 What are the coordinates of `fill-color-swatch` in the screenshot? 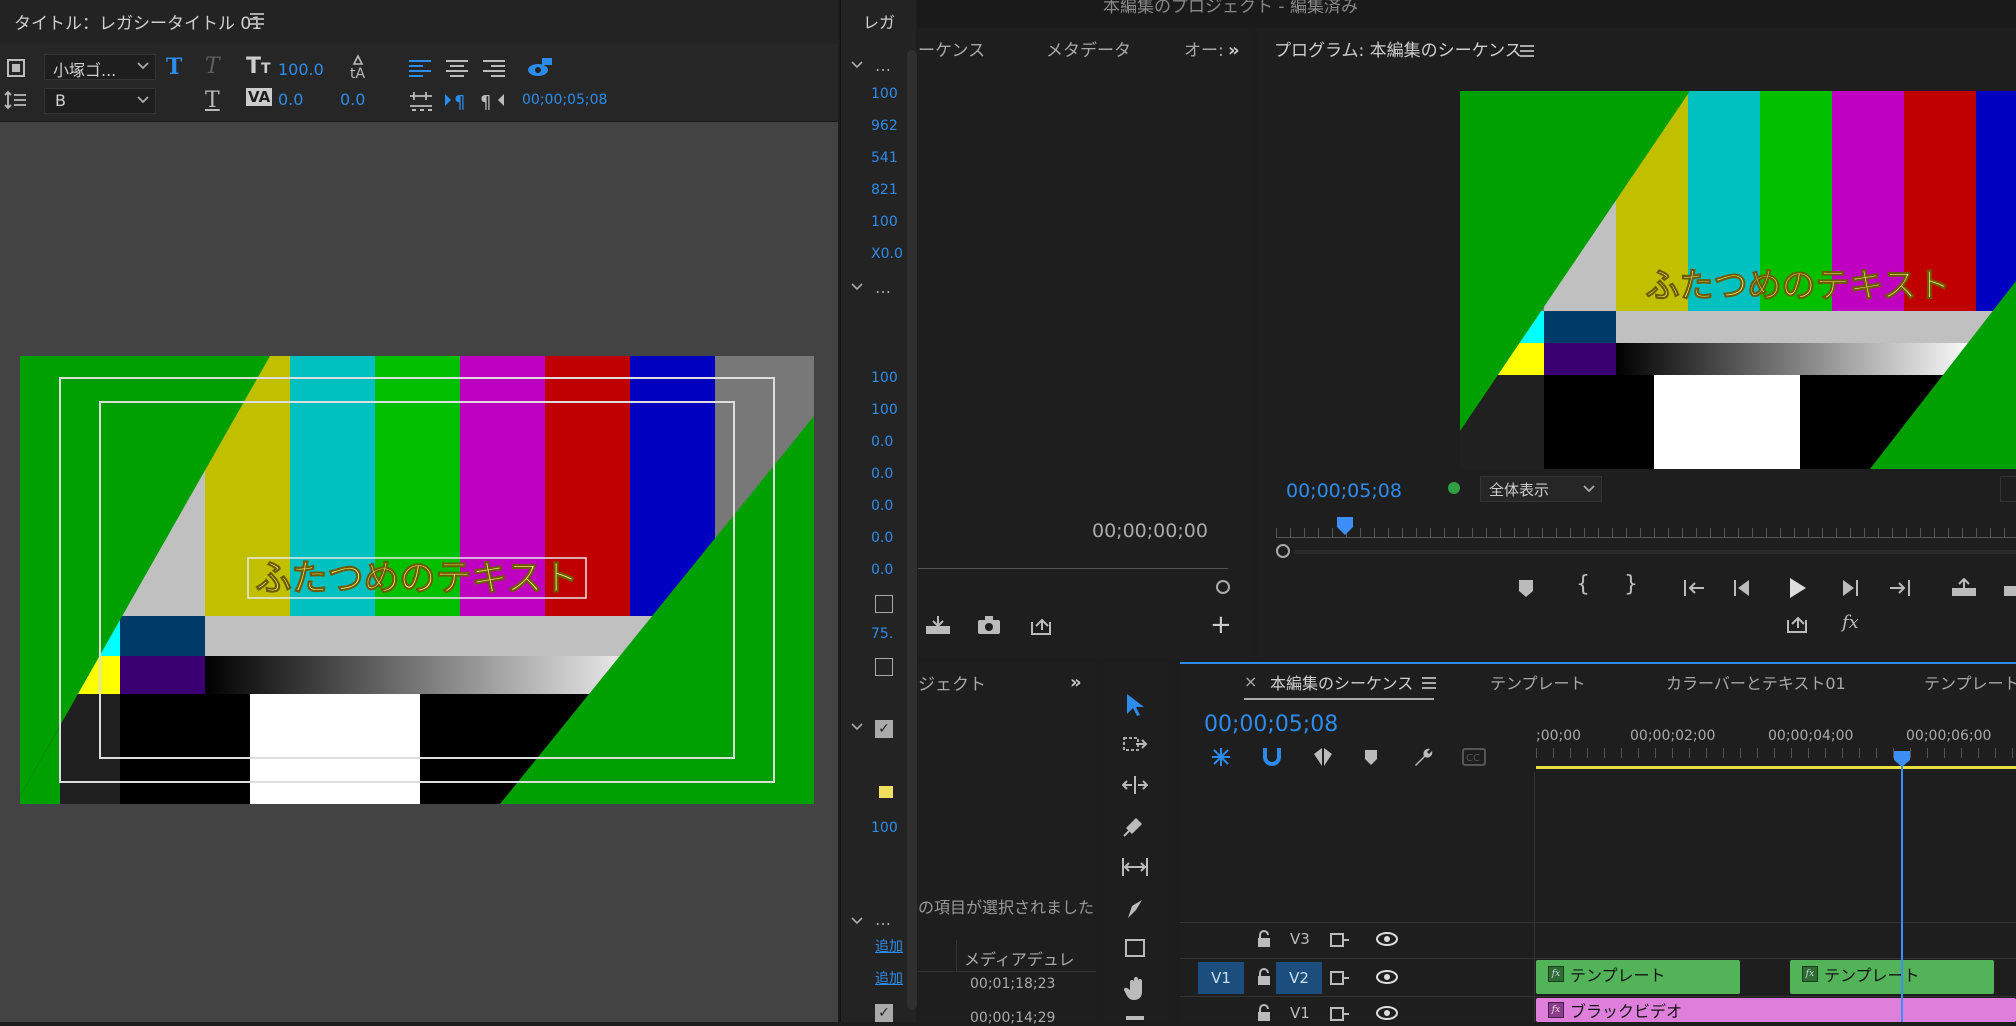 It's located at (886, 792).